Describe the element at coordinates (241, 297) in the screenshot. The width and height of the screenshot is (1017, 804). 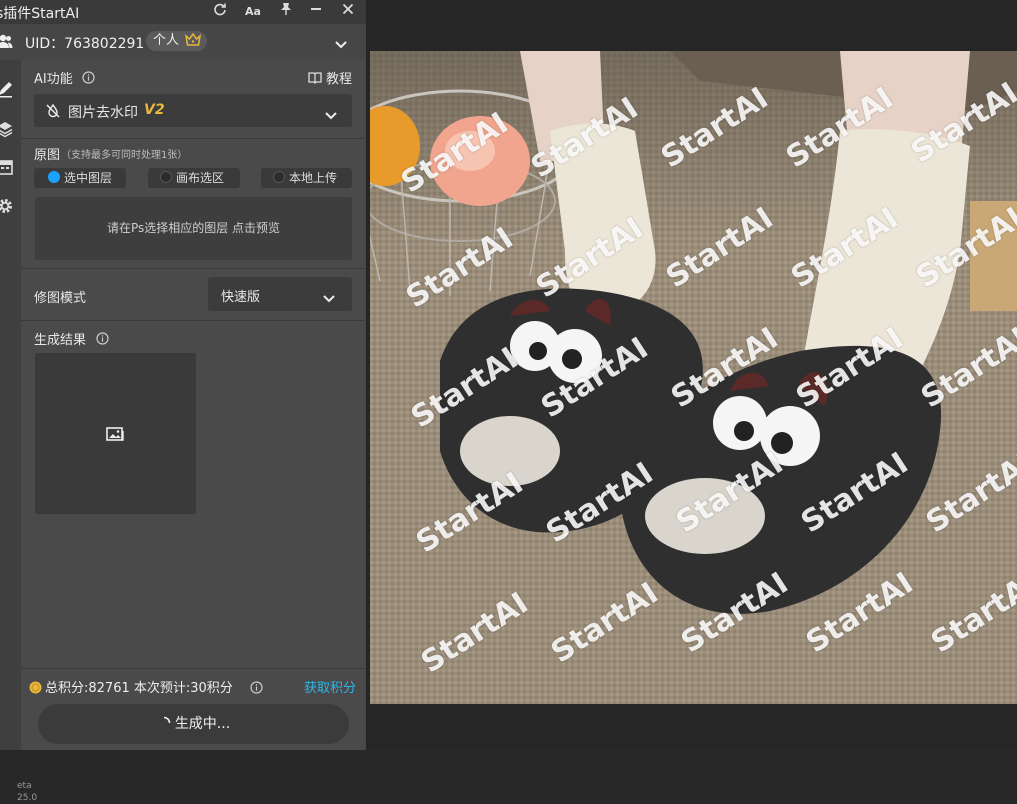
I see `mode-value: 快速版` at that location.